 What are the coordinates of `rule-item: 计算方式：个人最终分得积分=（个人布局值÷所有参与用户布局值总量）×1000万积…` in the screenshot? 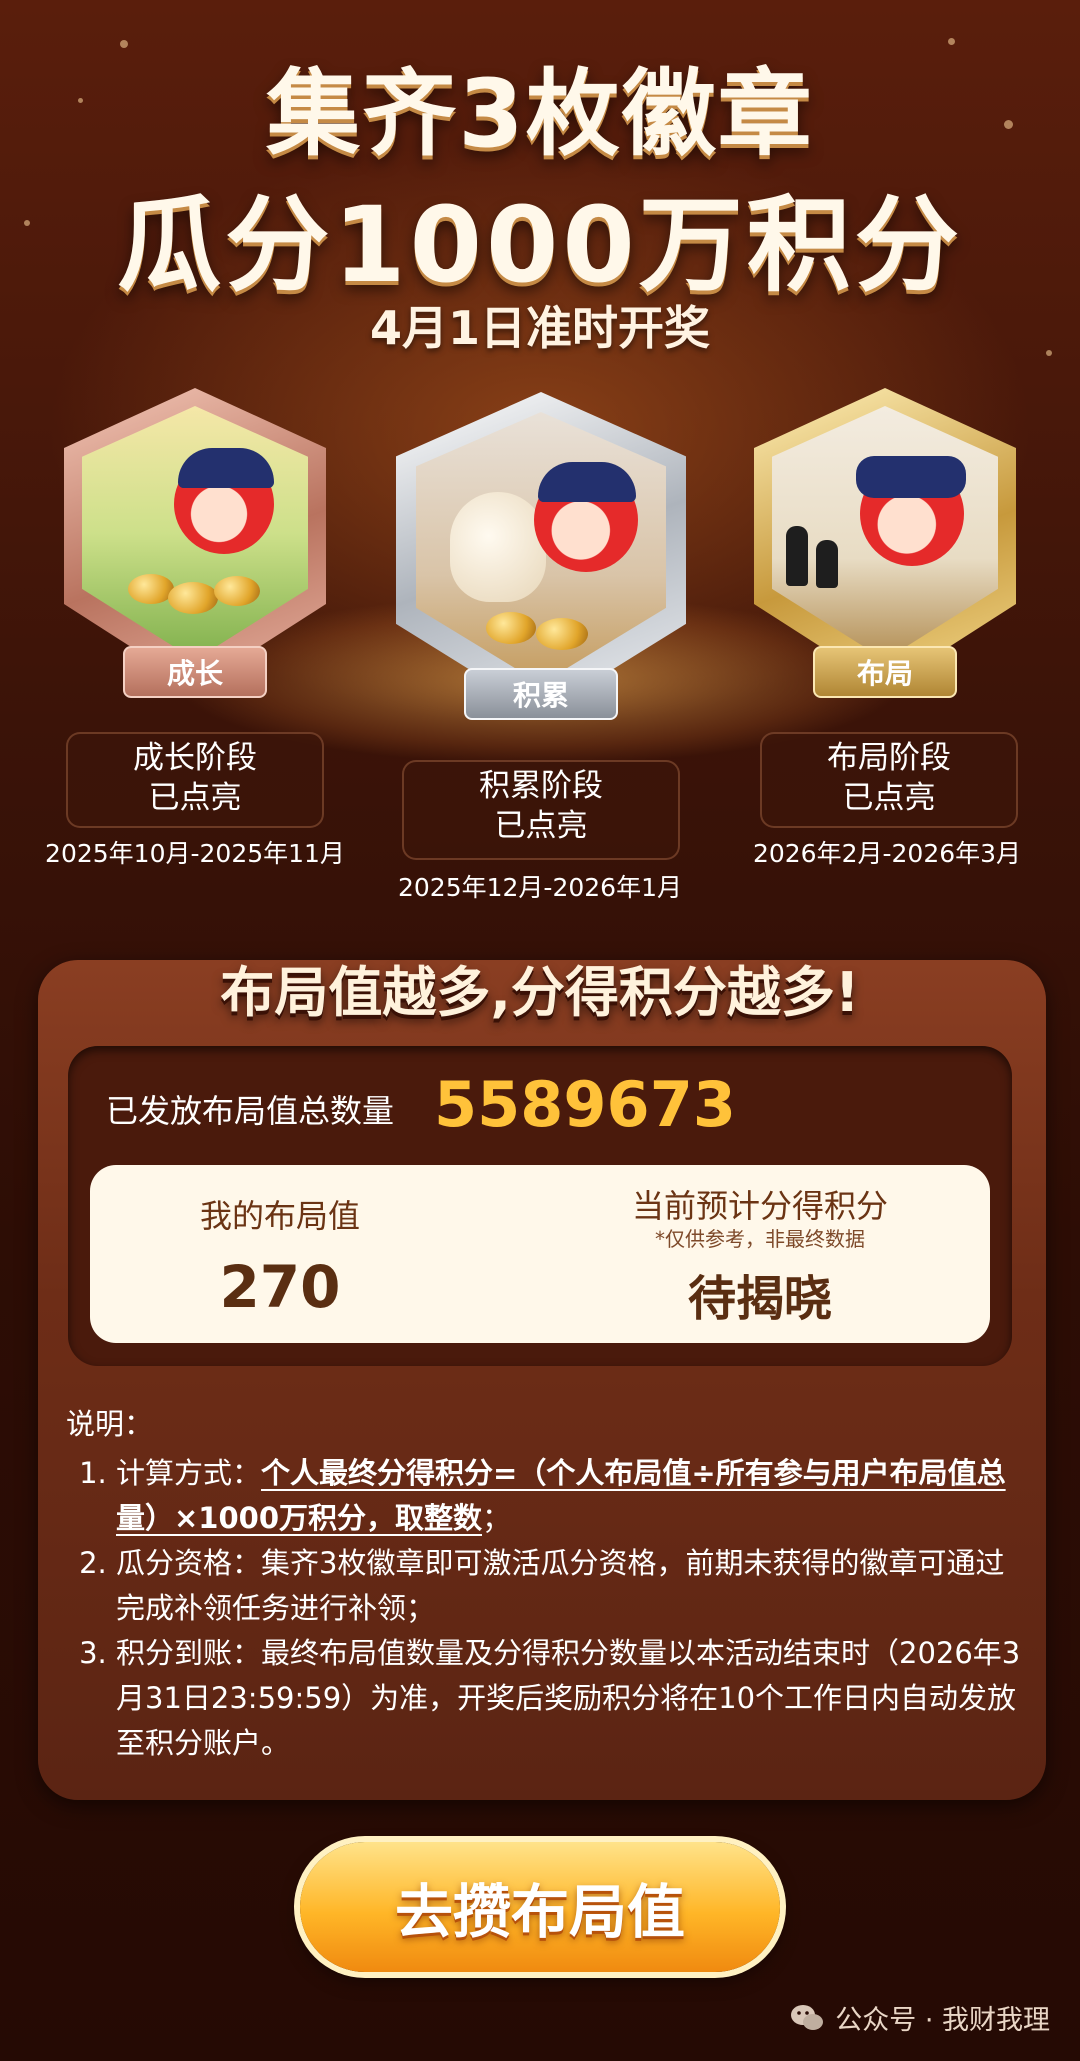 It's located at (571, 1496).